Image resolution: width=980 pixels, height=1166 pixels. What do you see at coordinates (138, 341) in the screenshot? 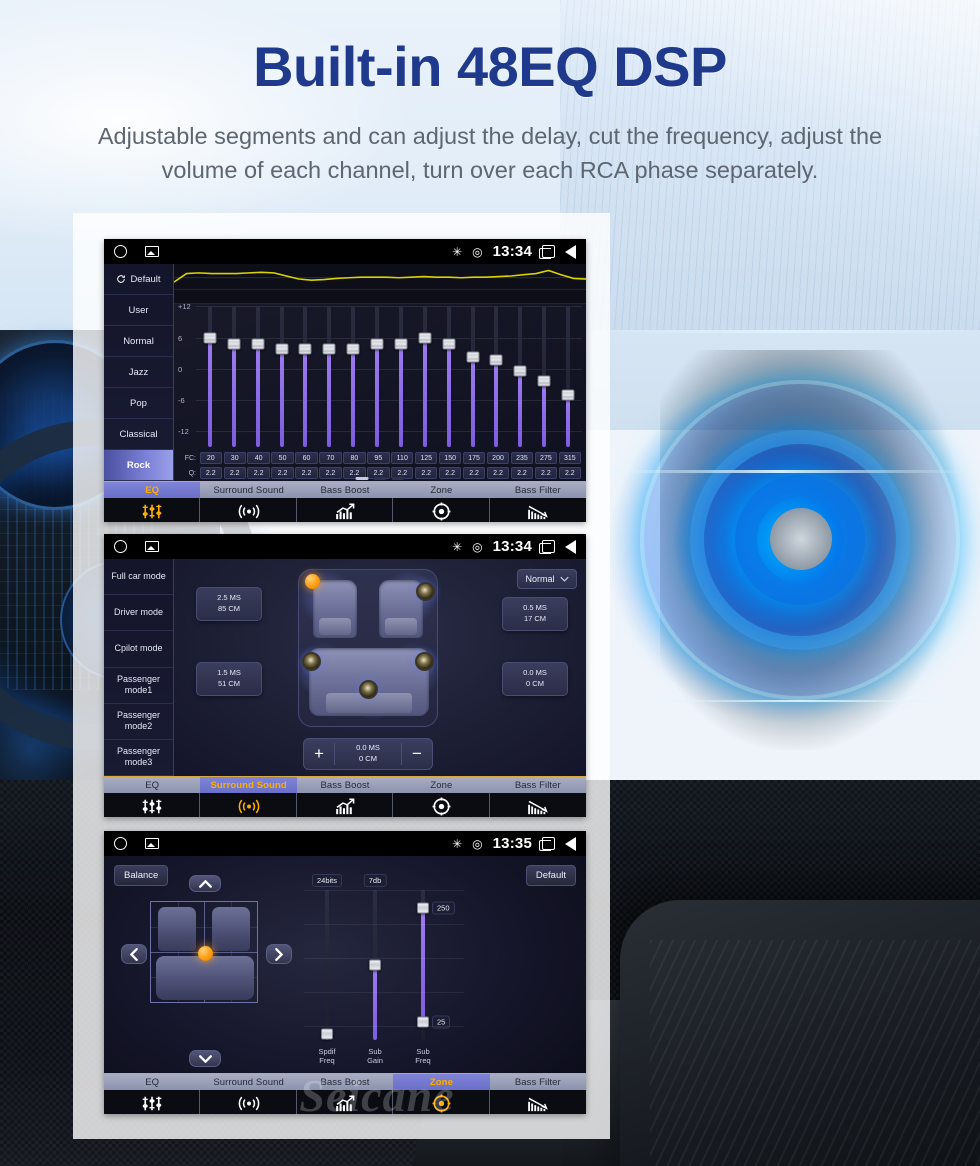
I see `preset-normal: Normal` at bounding box center [138, 341].